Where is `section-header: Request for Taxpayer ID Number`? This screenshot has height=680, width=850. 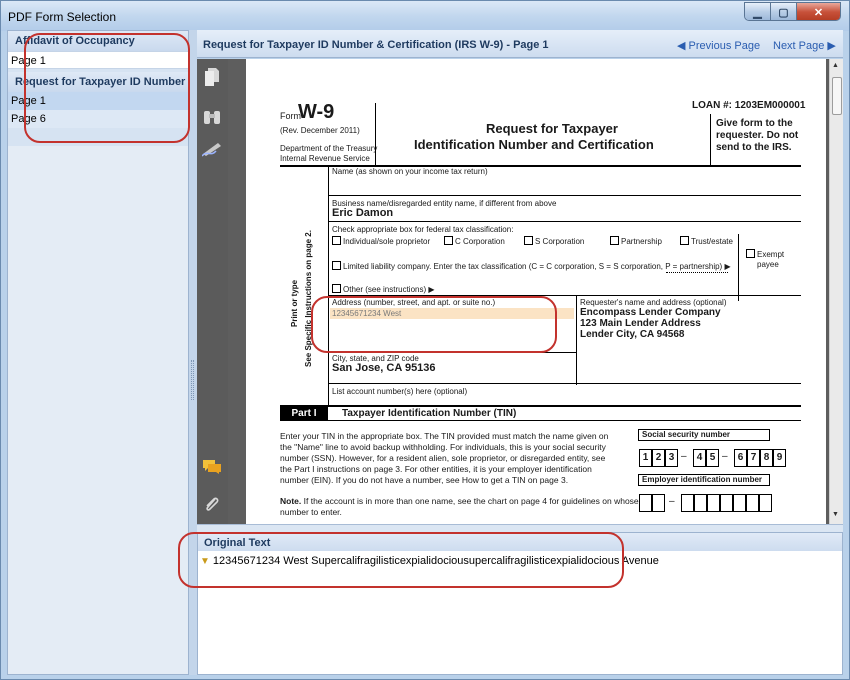 section-header: Request for Taxpayer ID Number is located at coordinates (98, 82).